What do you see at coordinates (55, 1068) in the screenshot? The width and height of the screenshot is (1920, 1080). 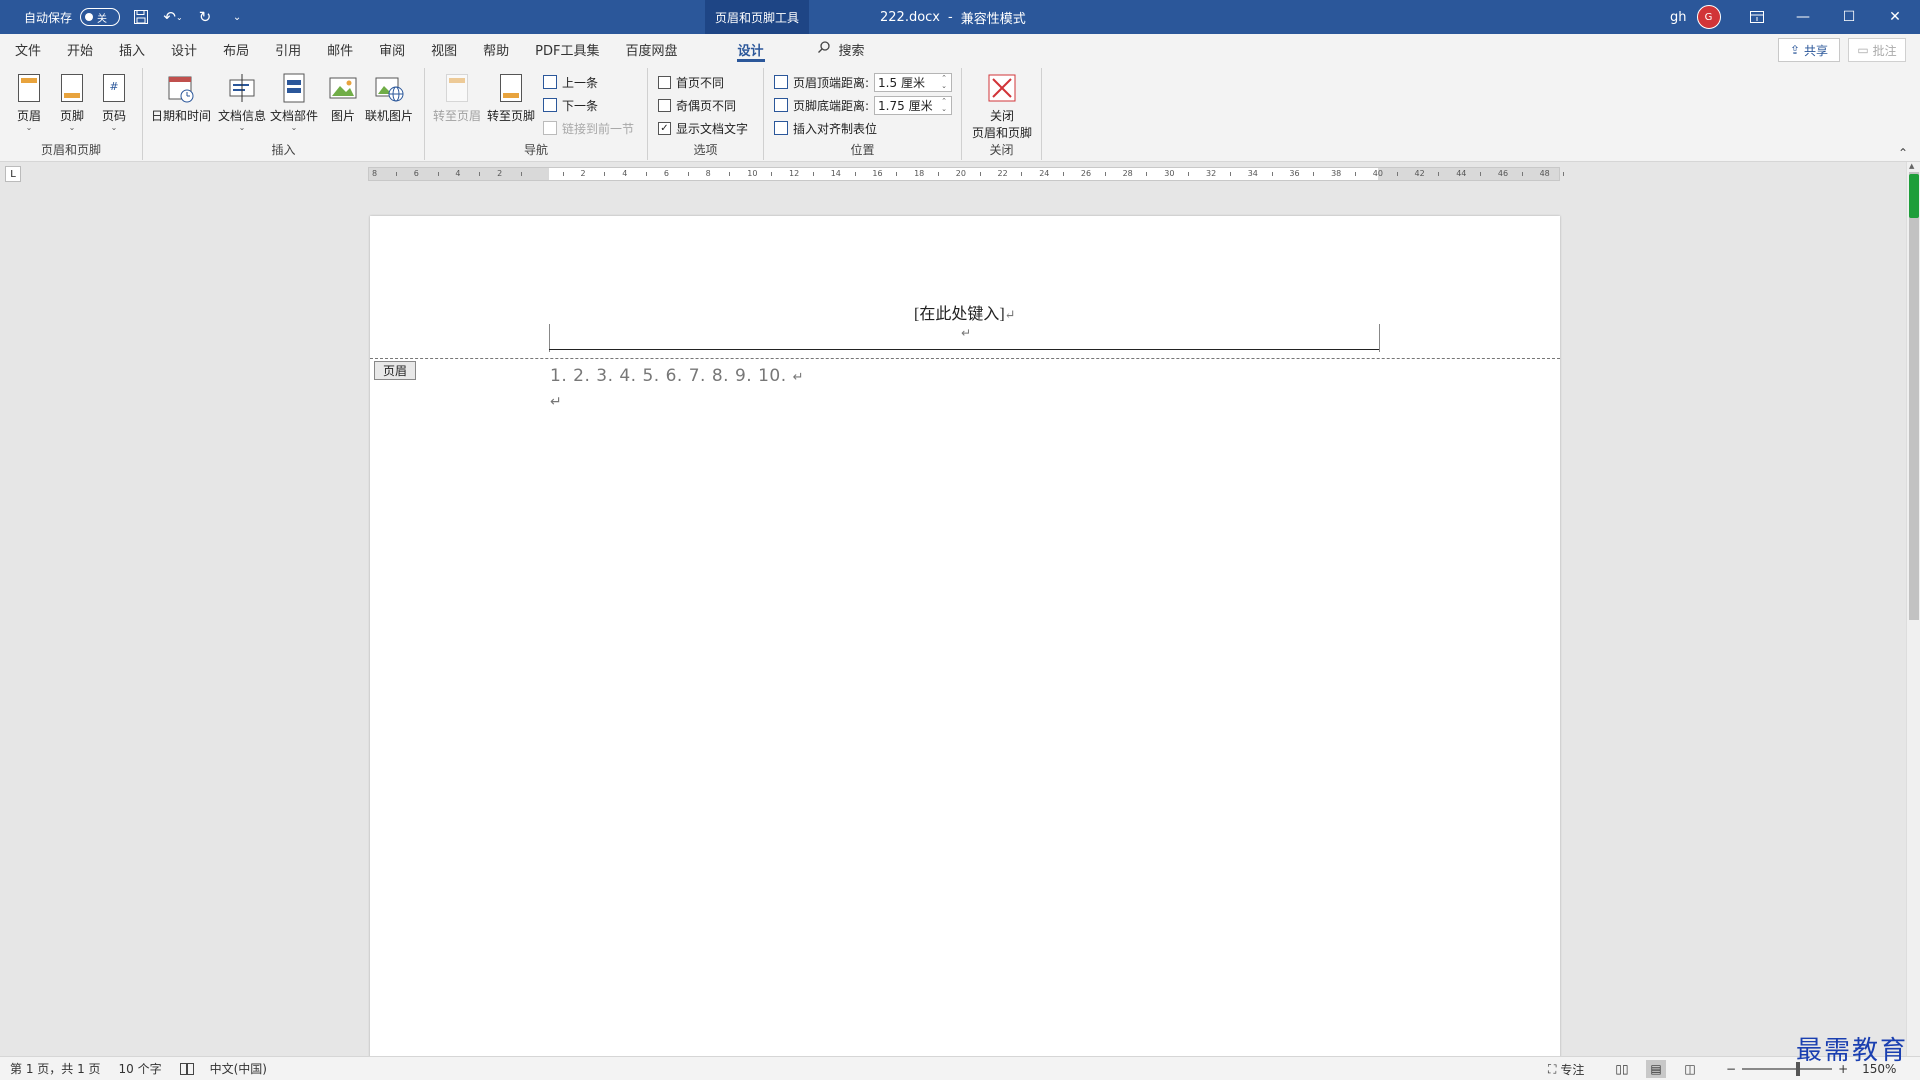 I see `page-count: 第 1 页，共 1 页` at bounding box center [55, 1068].